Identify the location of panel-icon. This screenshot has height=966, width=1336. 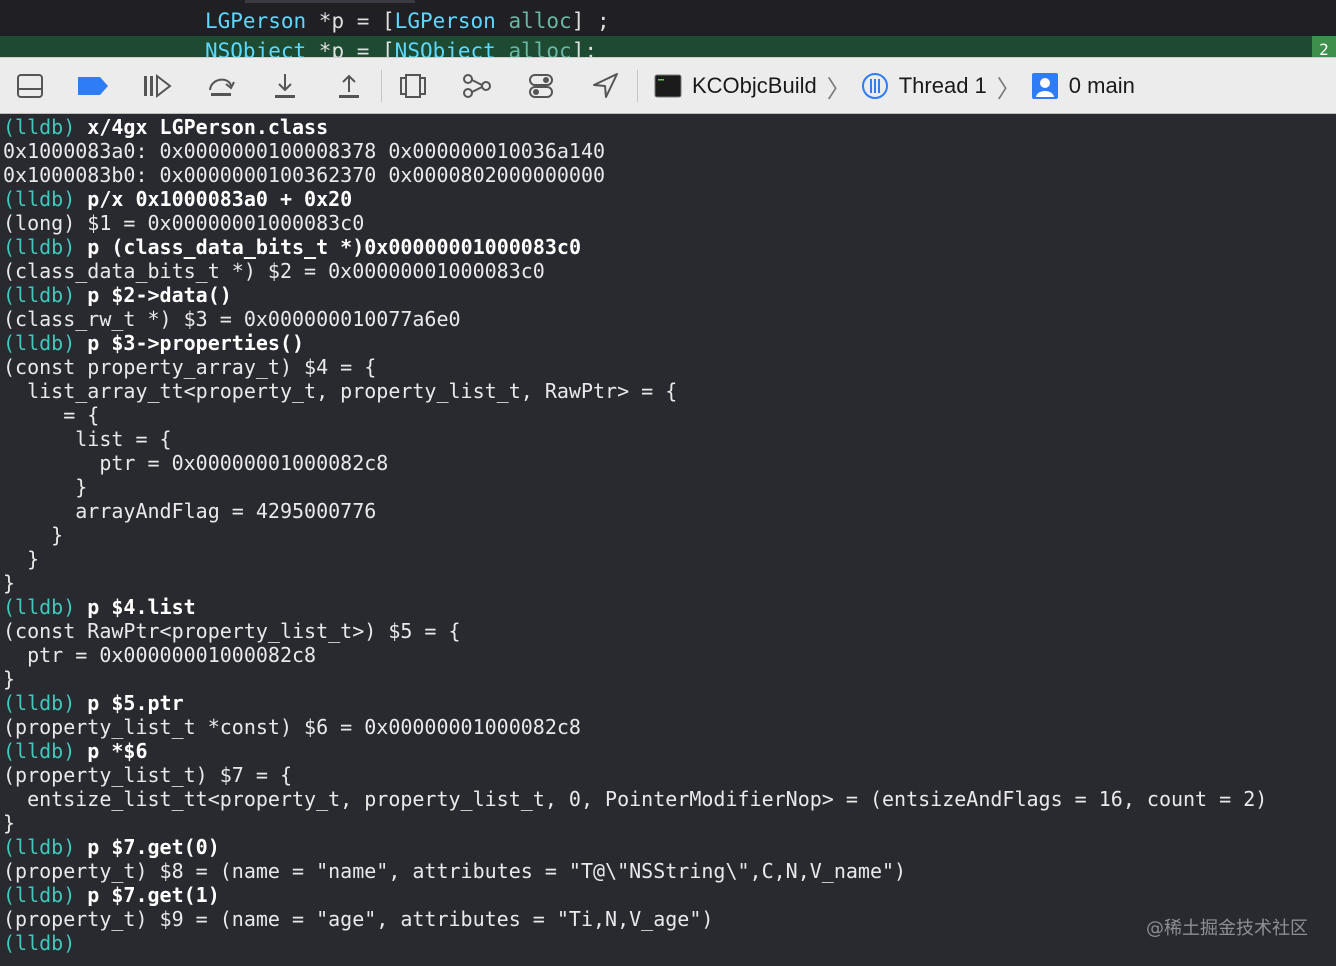
(30, 86).